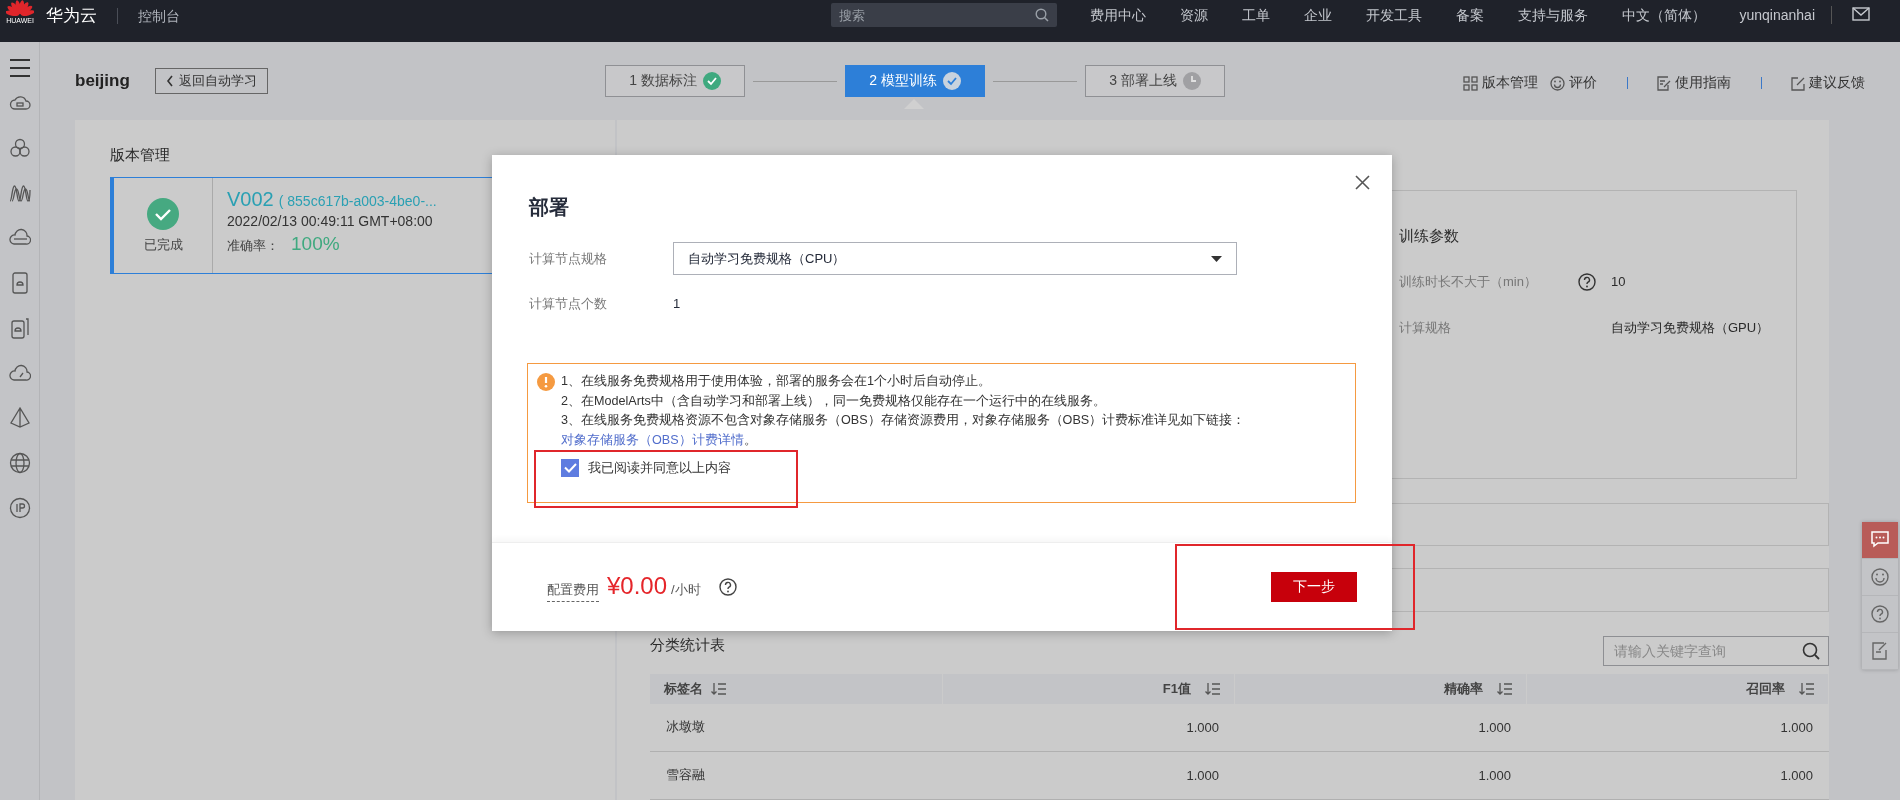  Describe the element at coordinates (549, 207) in the screenshot. I see `dialog-title: 部署` at that location.